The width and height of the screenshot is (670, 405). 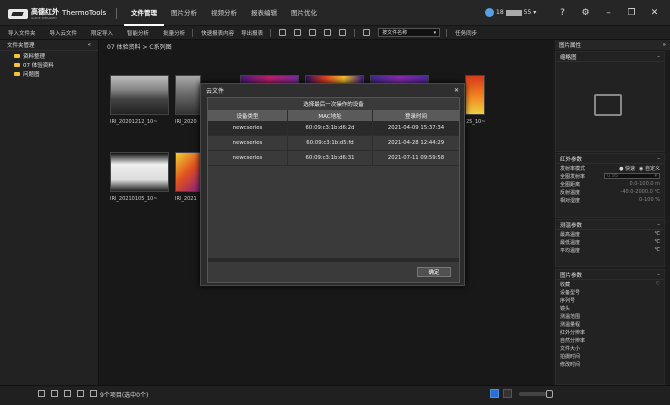 What do you see at coordinates (573, 340) in the screenshot?
I see `param-label: 自然分辨率` at bounding box center [573, 340].